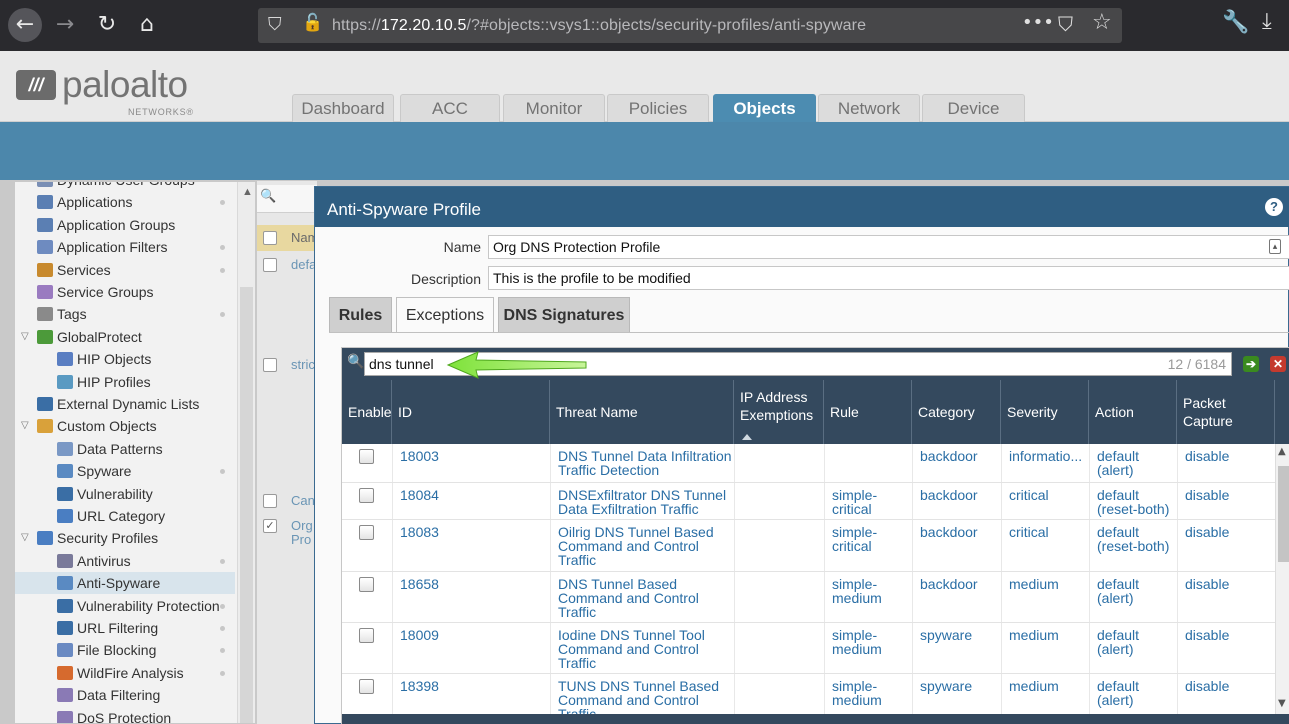 This screenshot has width=1289, height=724. I want to click on column-header-category: Category, so click(956, 412).